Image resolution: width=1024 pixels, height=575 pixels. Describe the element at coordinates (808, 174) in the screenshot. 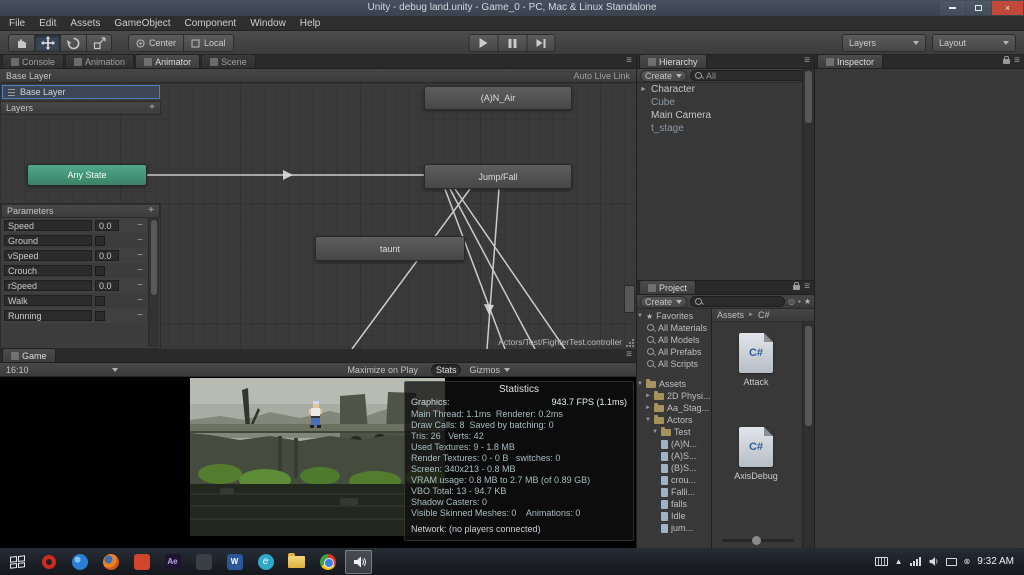

I see `hierarchy-scrollbar` at that location.